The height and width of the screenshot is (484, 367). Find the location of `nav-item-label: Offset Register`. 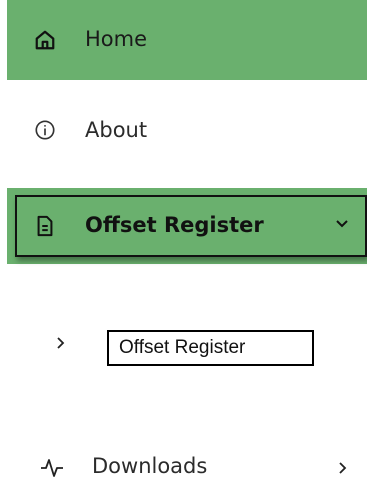

nav-item-label: Offset Register is located at coordinates (174, 225).